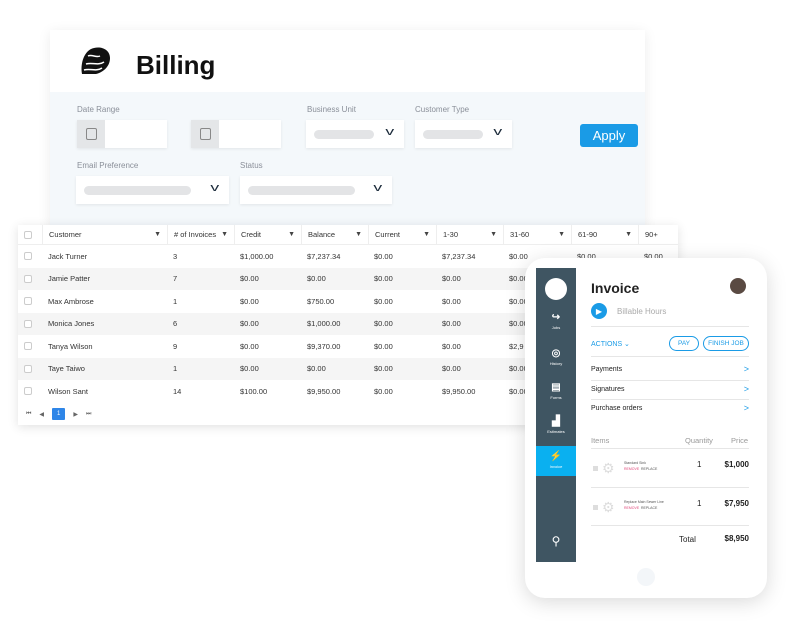  Describe the element at coordinates (200, 234) in the screenshot. I see `column-header: # of Invoices ▼` at that location.